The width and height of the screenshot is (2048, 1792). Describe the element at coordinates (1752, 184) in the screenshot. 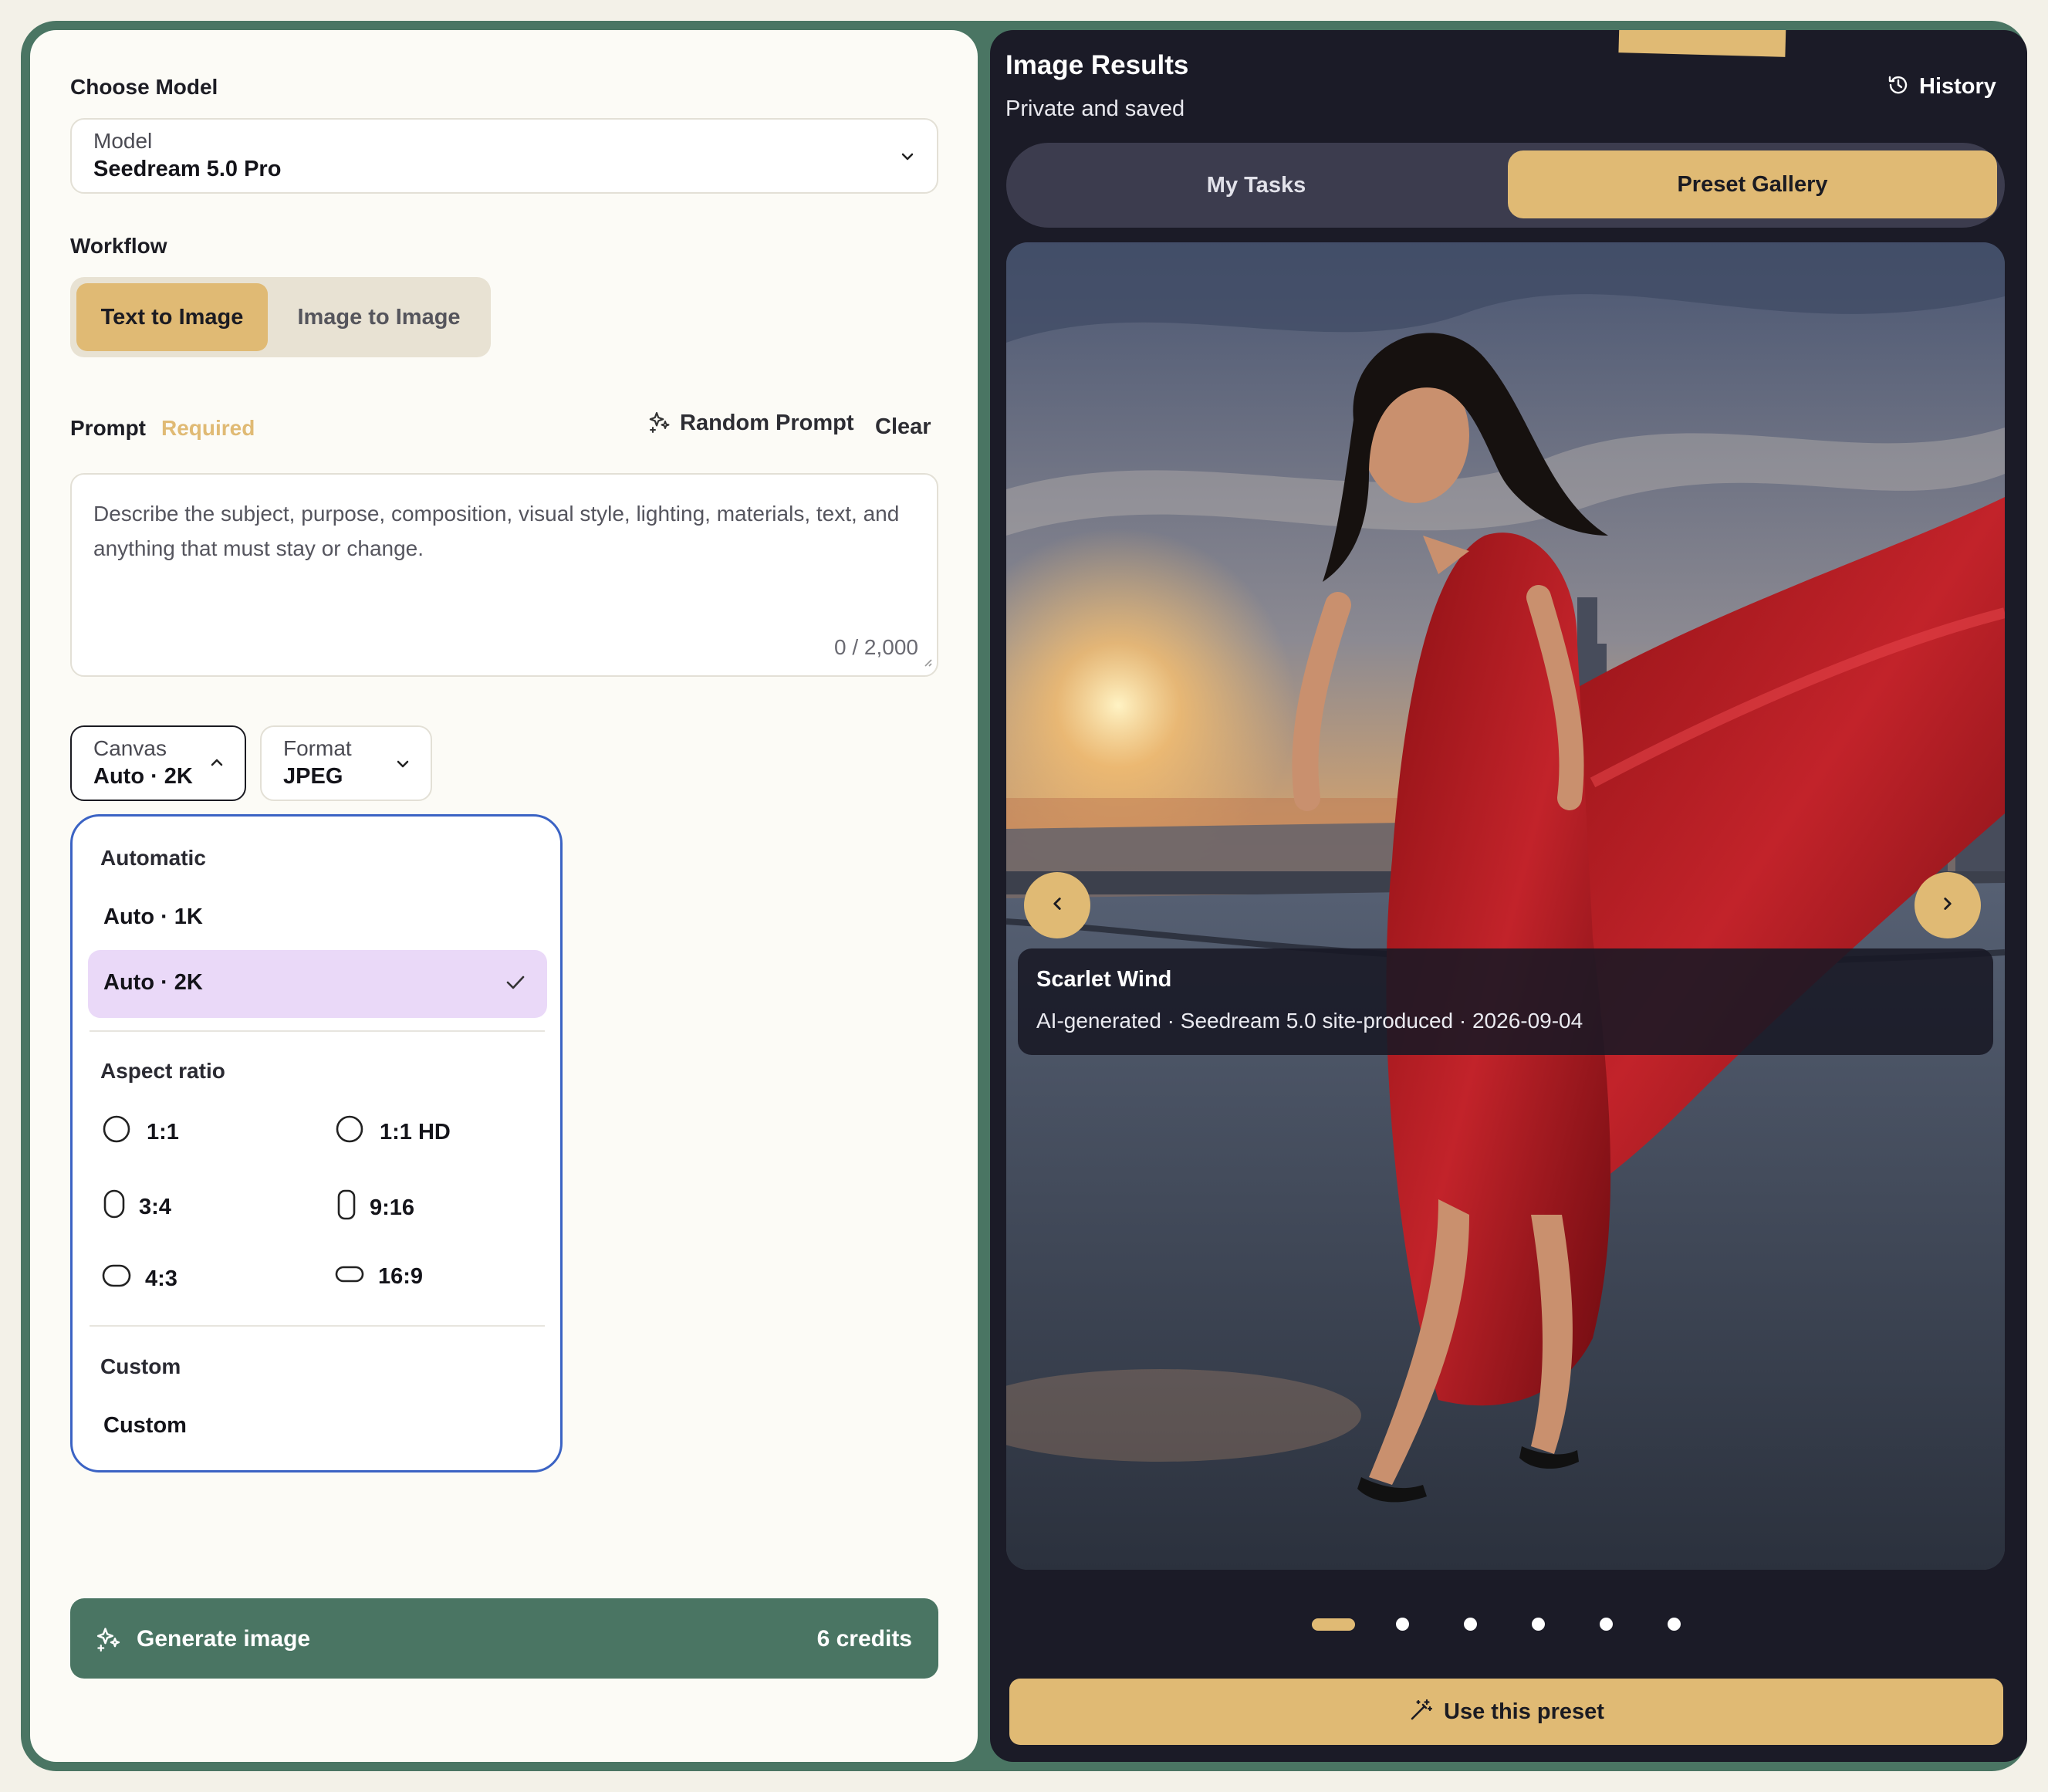

I see `tab-preset-gallery: Preset Gallery` at that location.